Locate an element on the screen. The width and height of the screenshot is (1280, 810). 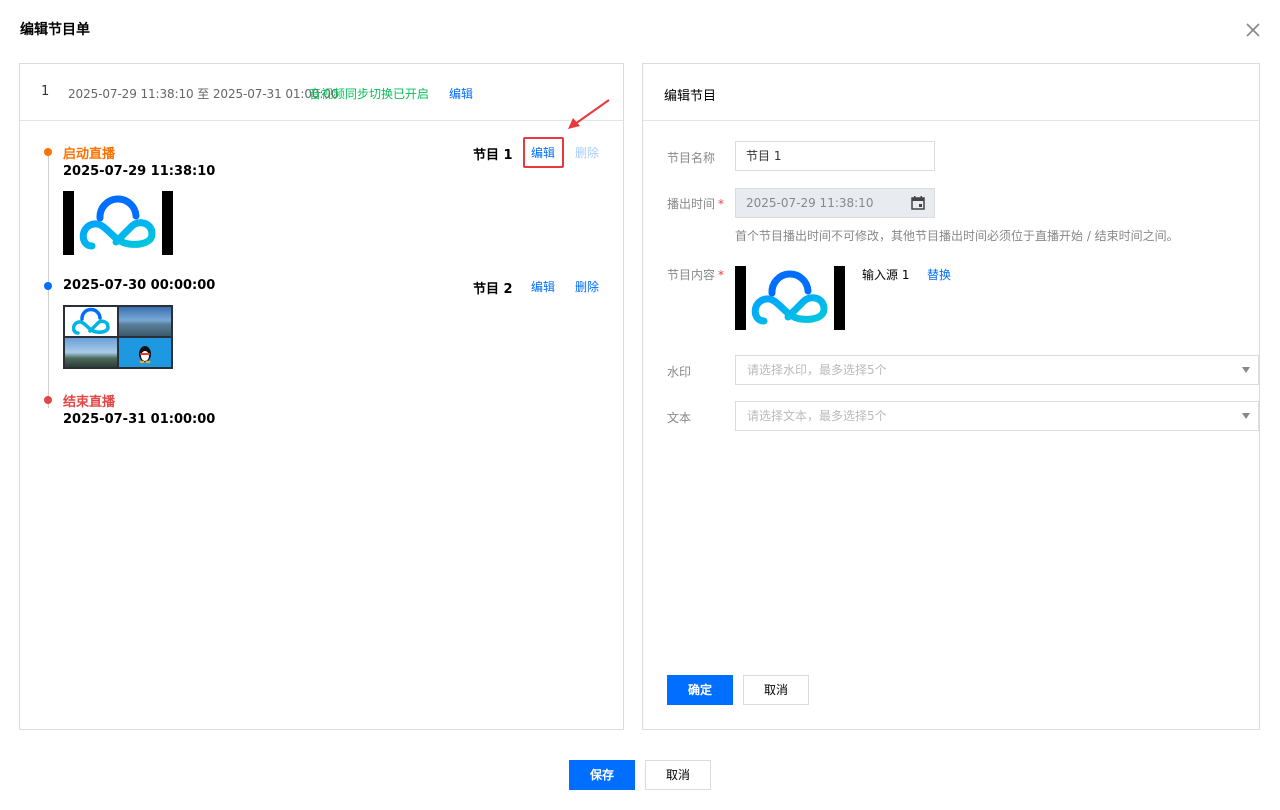
end-live-label: 结束直播 is located at coordinates (89, 402).